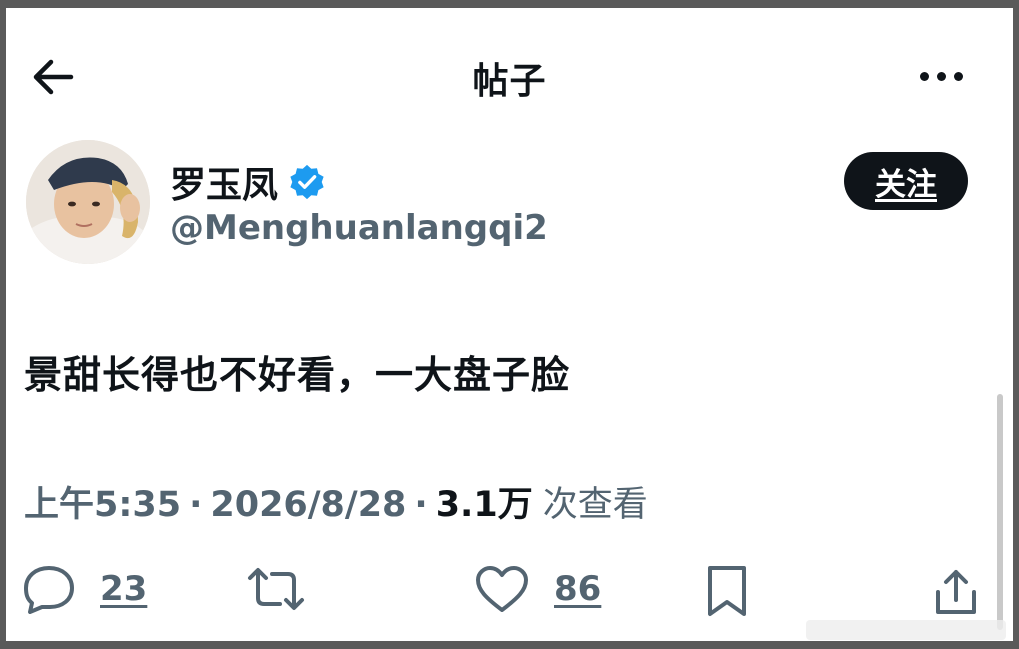 The image size is (1019, 649). Describe the element at coordinates (537, 589) in the screenshot. I see `like-button: 86` at that location.